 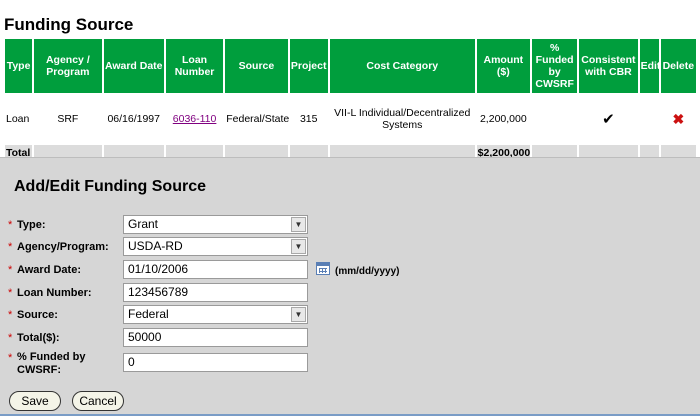 What do you see at coordinates (503, 66) in the screenshot?
I see `column-header-amount: Amount ($)` at bounding box center [503, 66].